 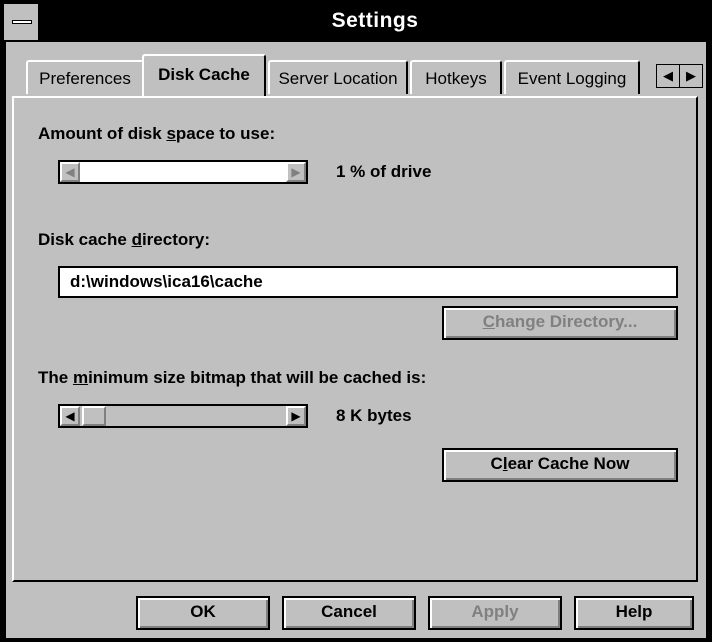 I want to click on tab-hotkeys: Hotkeys, so click(x=456, y=77).